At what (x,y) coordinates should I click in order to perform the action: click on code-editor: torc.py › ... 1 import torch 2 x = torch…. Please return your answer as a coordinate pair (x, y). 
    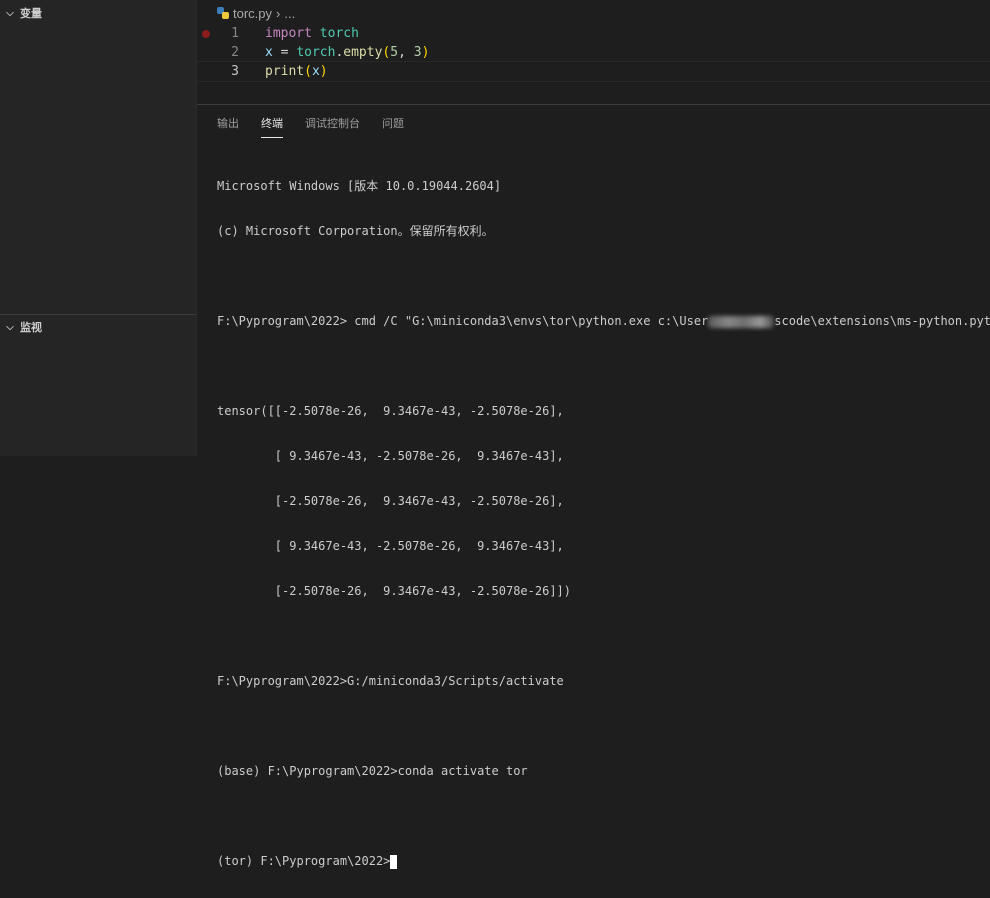
    Looking at the image, I should click on (593, 52).